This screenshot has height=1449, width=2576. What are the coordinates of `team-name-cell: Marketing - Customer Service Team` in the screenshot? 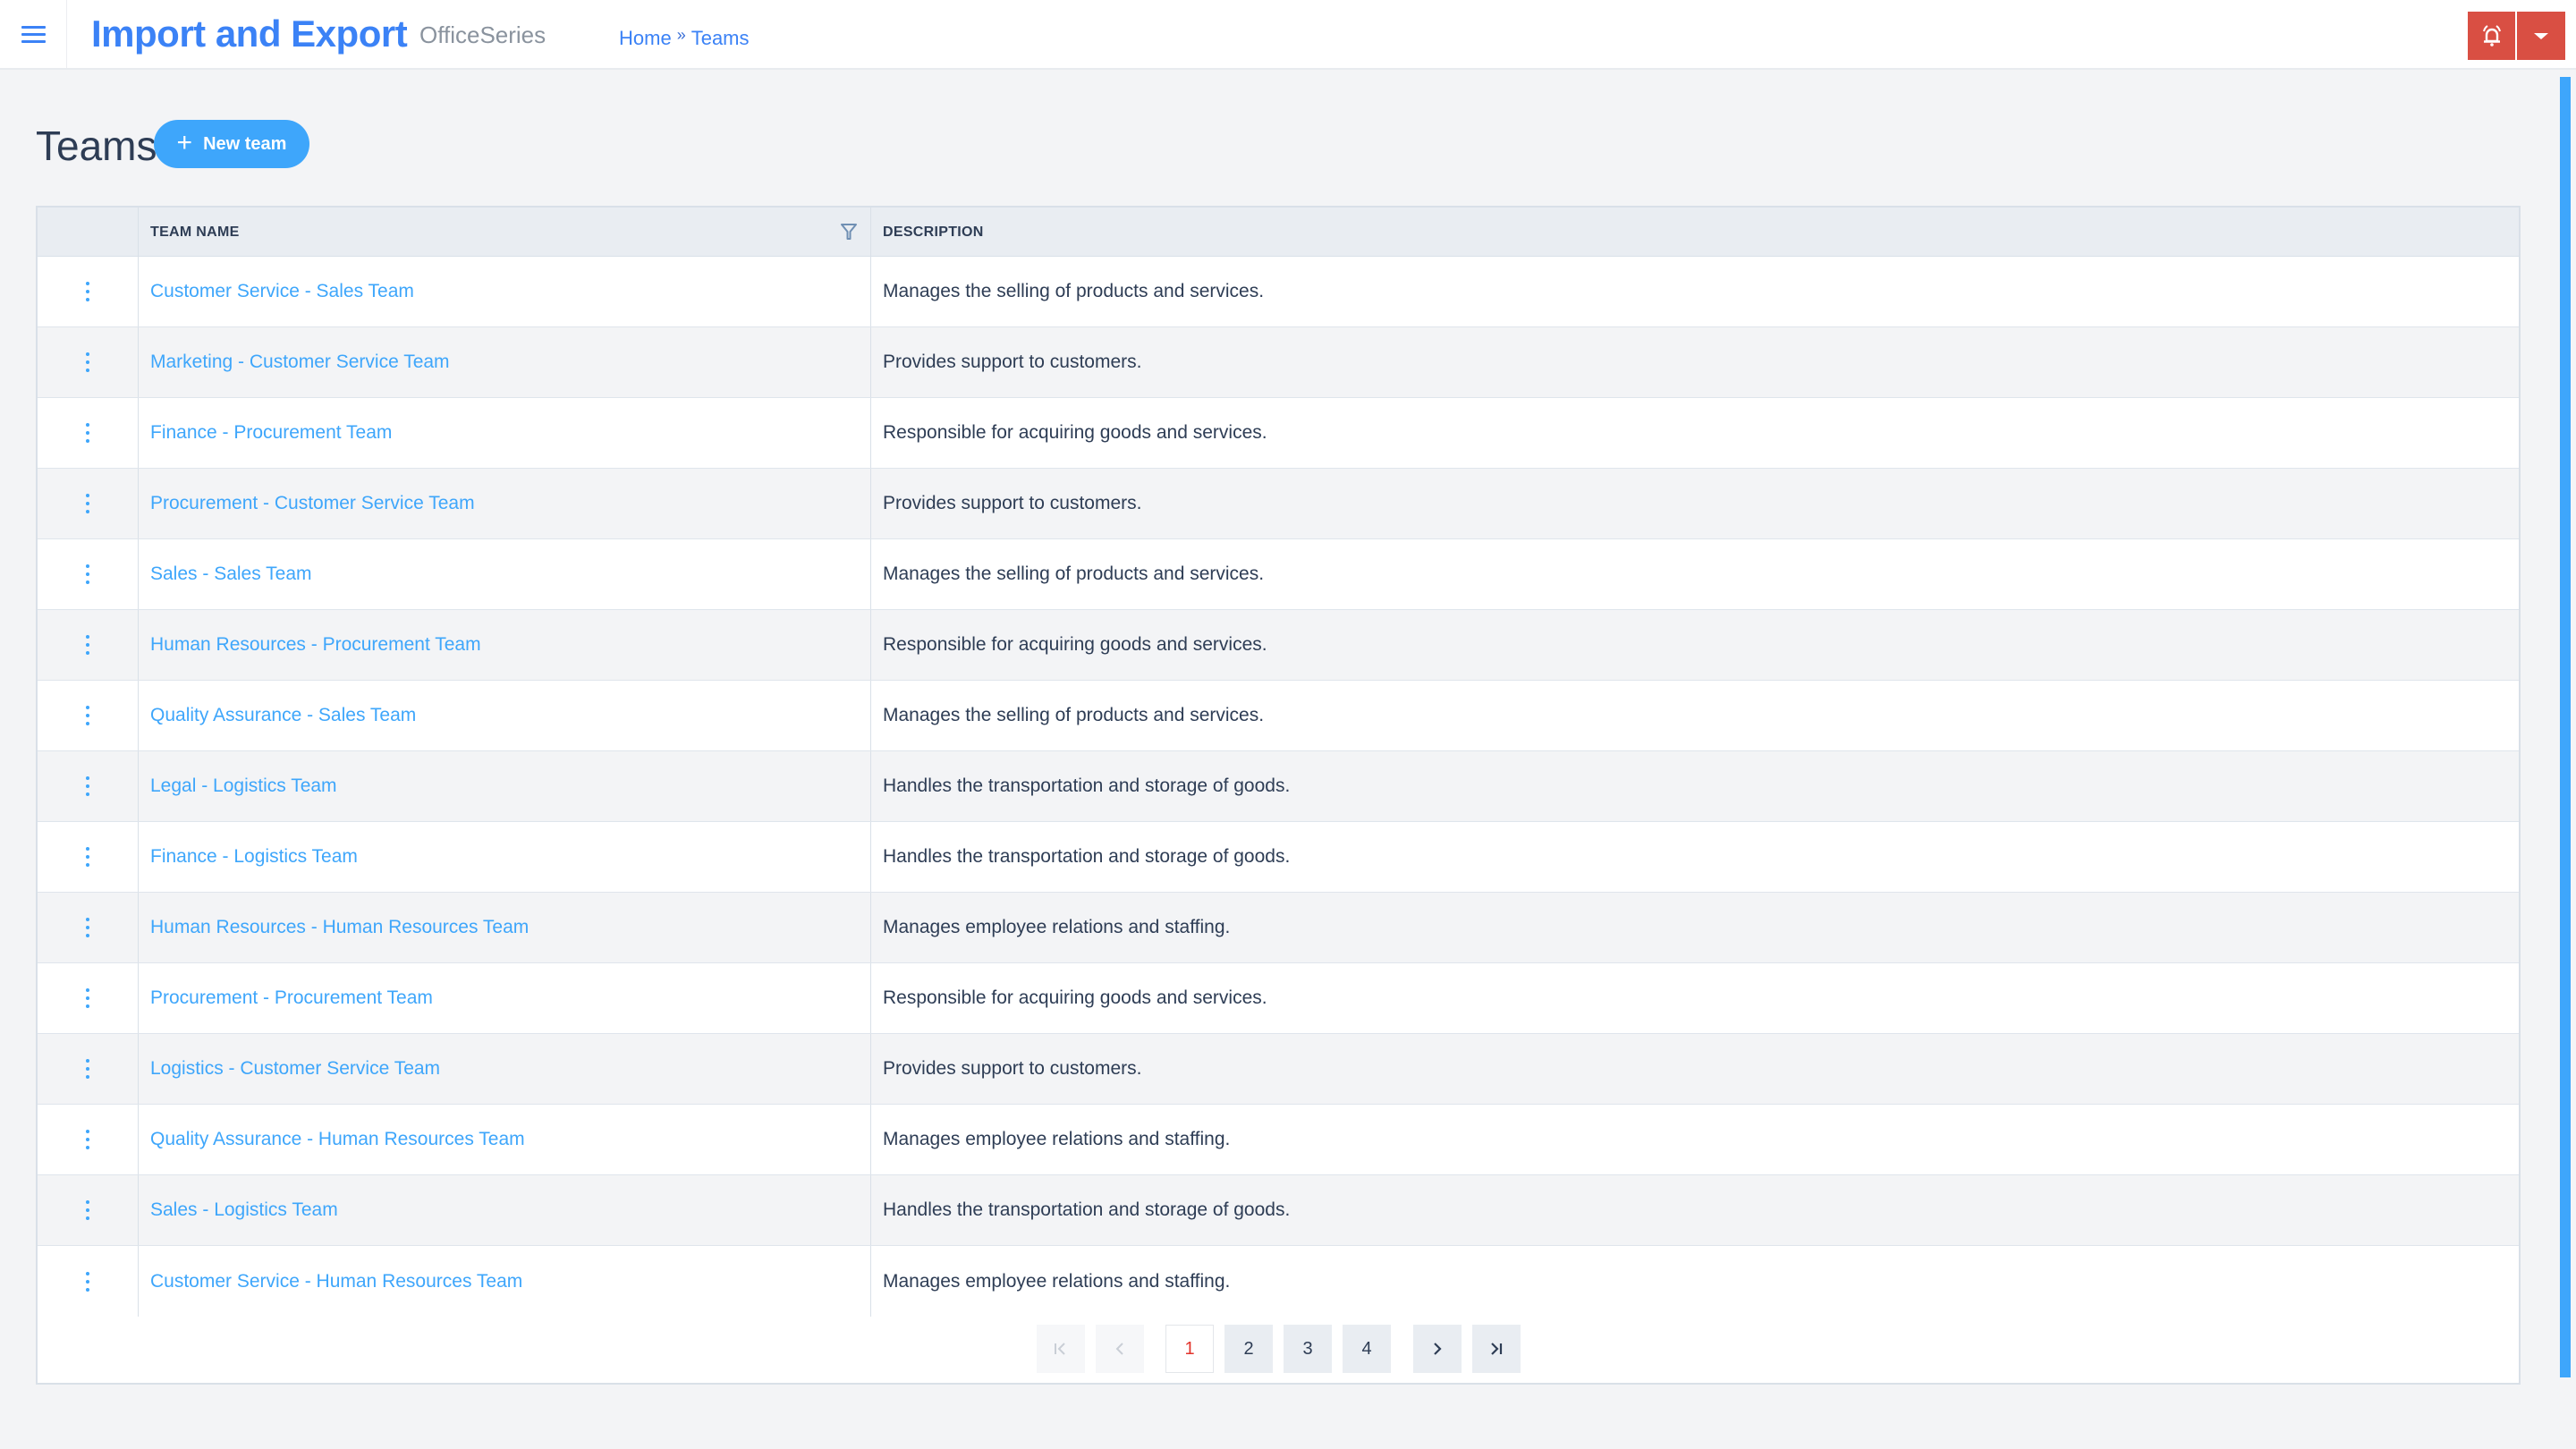 It's located at (505, 362).